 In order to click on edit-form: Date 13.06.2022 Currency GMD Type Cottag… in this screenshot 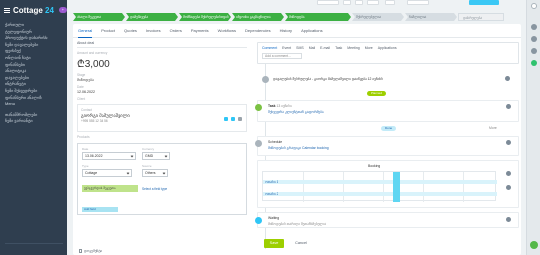, I will do `click(162, 179)`.